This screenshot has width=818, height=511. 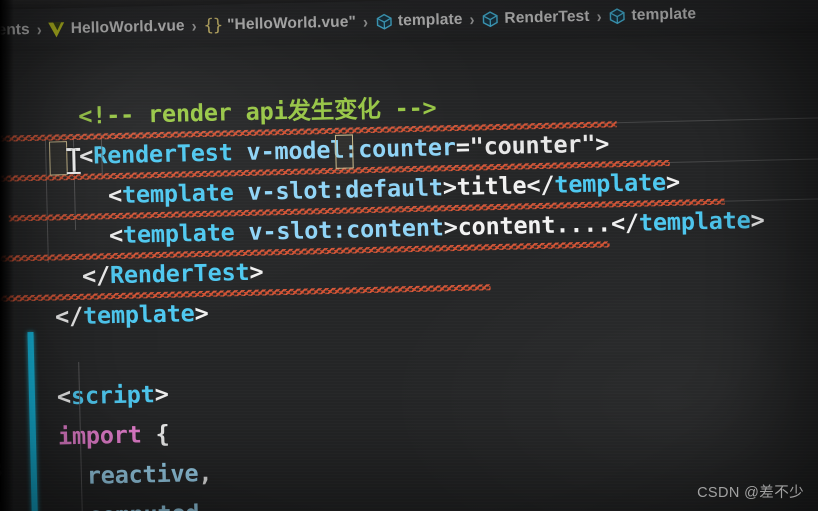 I want to click on line-script-open: <script>, so click(x=113, y=395).